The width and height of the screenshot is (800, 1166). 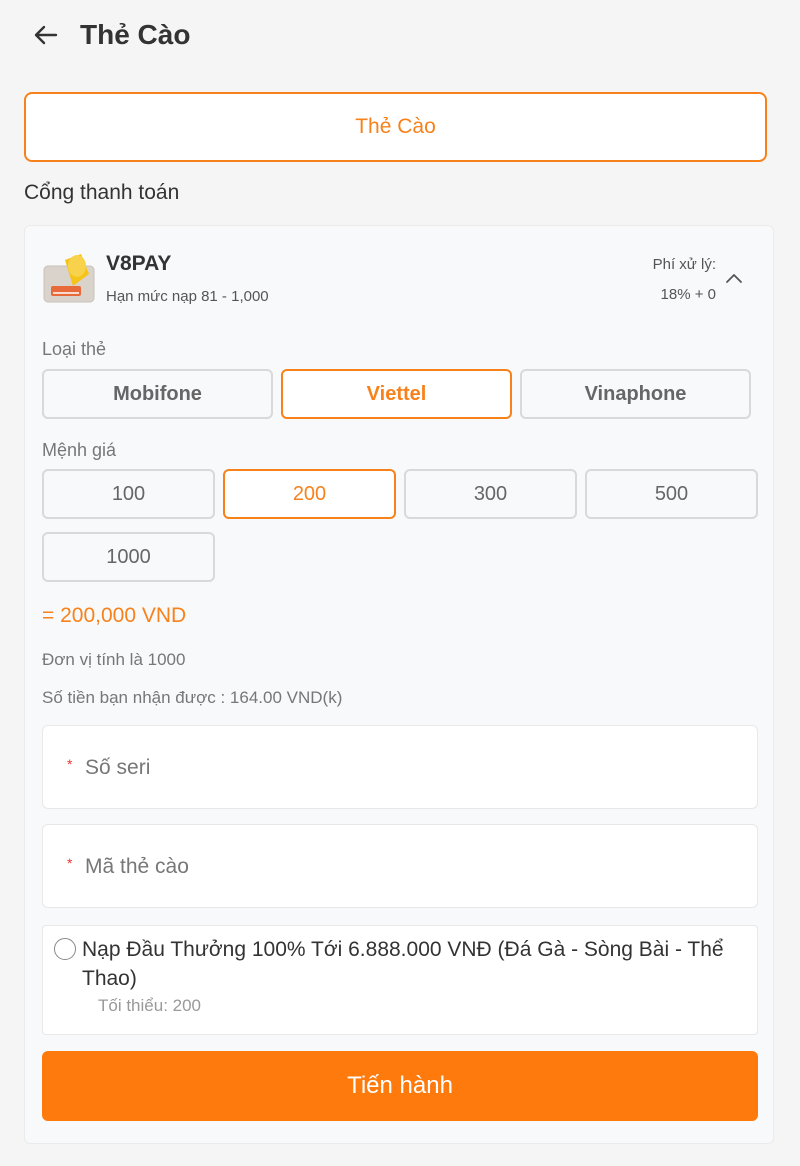 I want to click on card-code-field: *, so click(x=400, y=866).